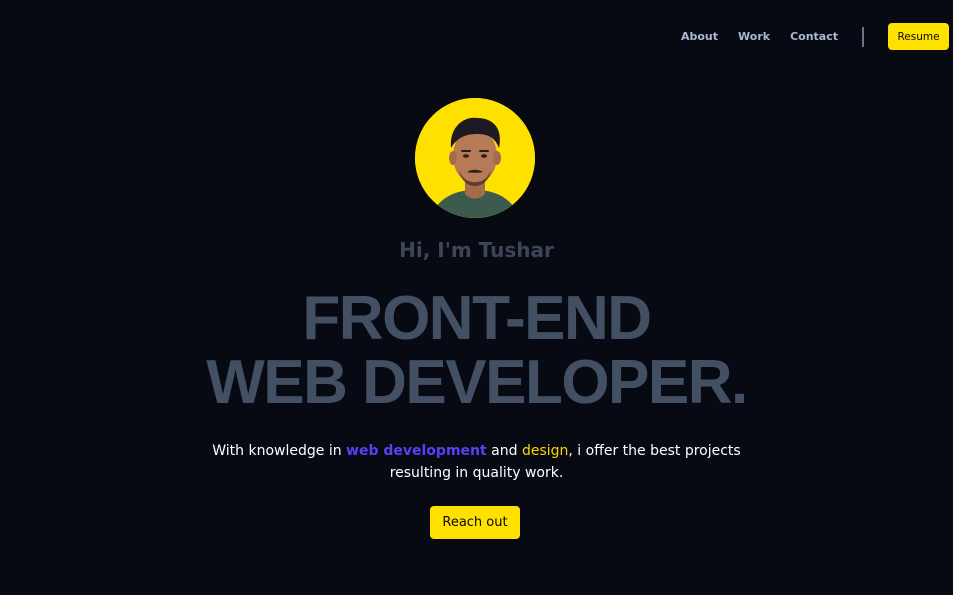  I want to click on tagline-text-4: resulting in quality work., so click(476, 473).